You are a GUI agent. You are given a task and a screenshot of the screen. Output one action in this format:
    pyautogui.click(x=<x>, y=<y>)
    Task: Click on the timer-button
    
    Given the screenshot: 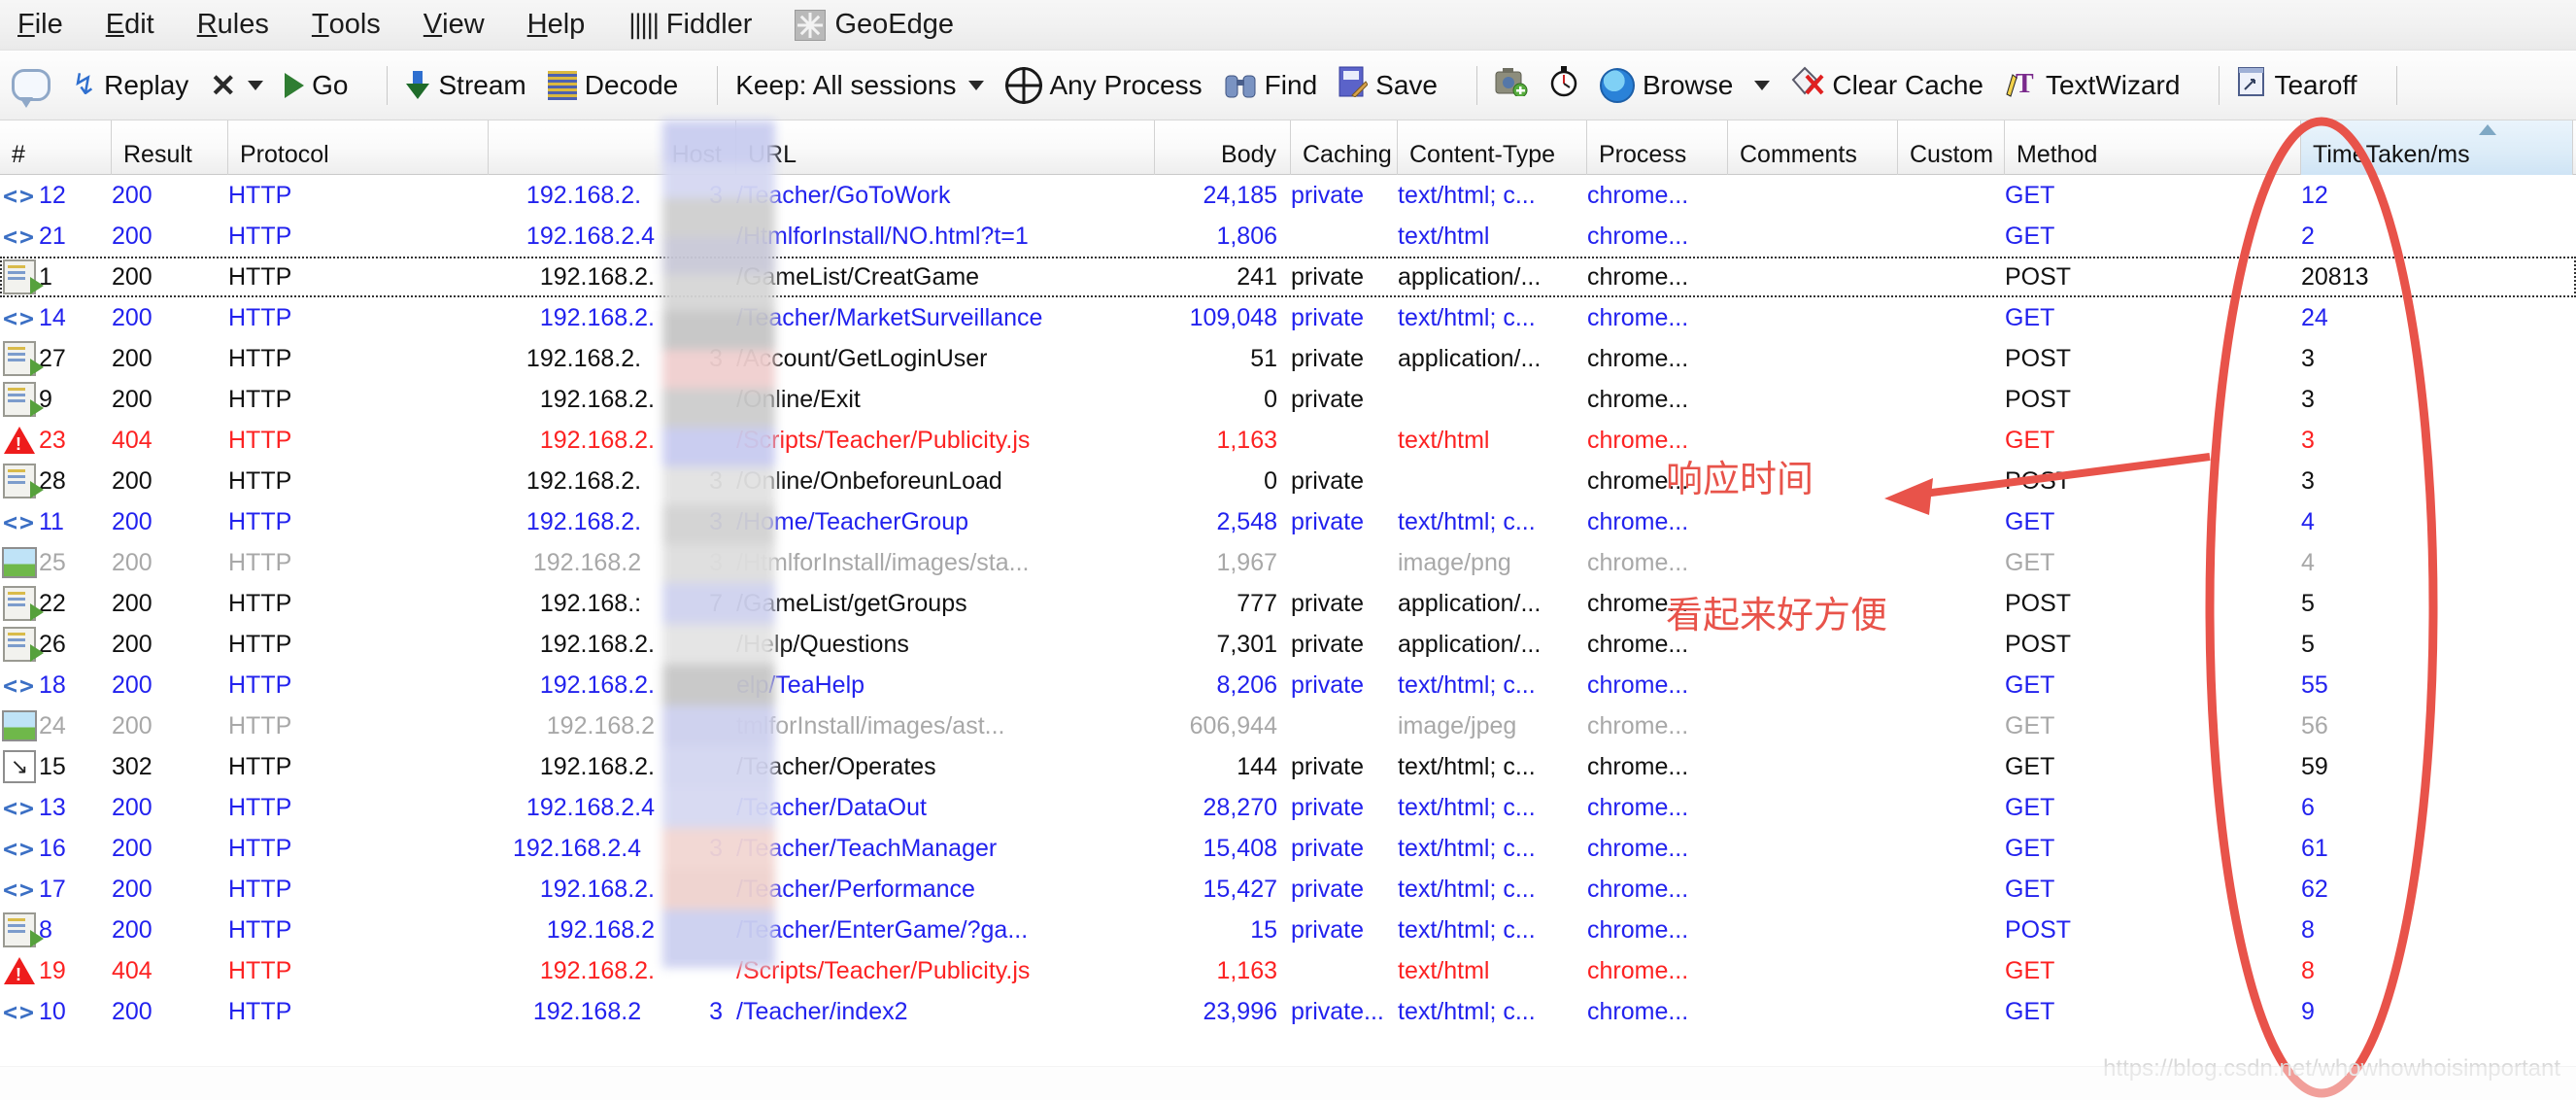 What is the action you would take?
    pyautogui.click(x=1563, y=85)
    